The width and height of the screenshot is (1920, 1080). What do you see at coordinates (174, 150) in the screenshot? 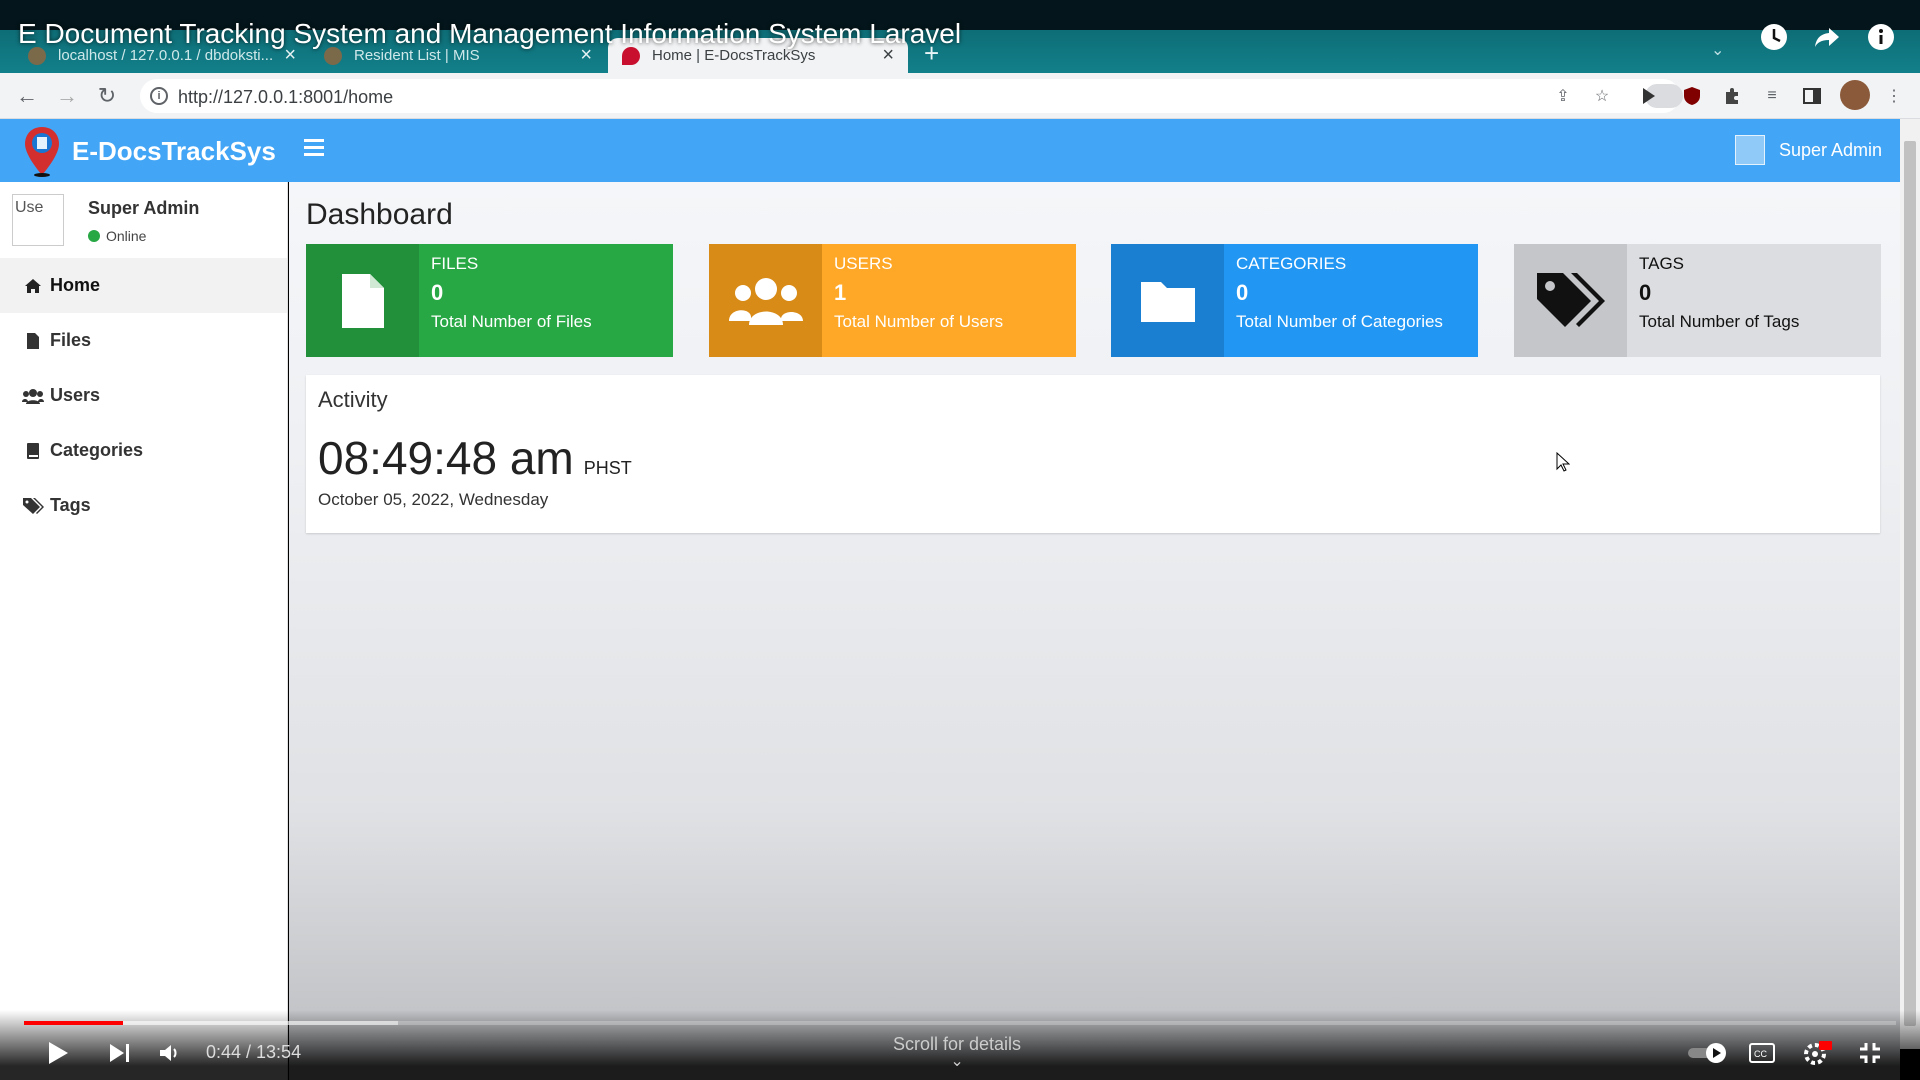
I see `brand-name: E-DocsTrackSys` at bounding box center [174, 150].